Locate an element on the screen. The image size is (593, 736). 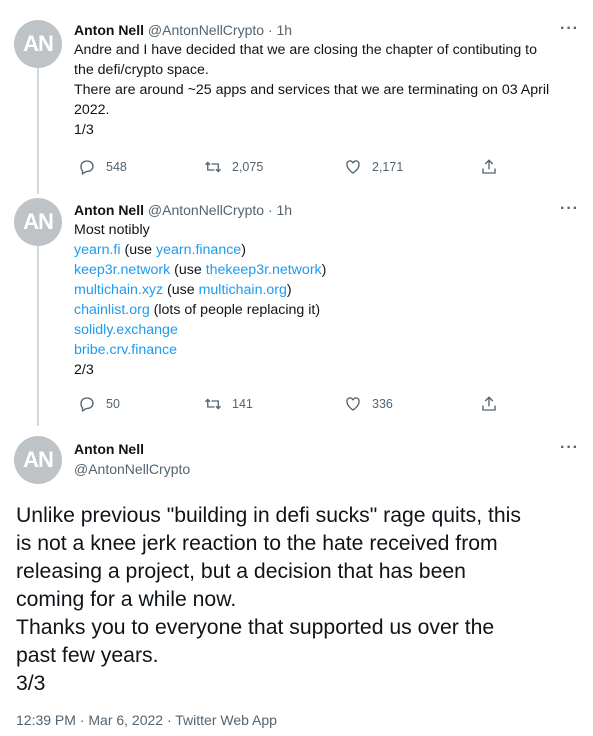
tweet-actions: 548 2,075 2,171 is located at coordinates (289, 168).